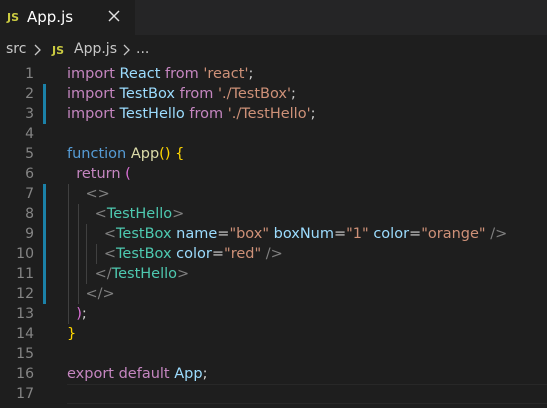  I want to click on code-line: 10 <TestBox color="red" />, so click(273, 254).